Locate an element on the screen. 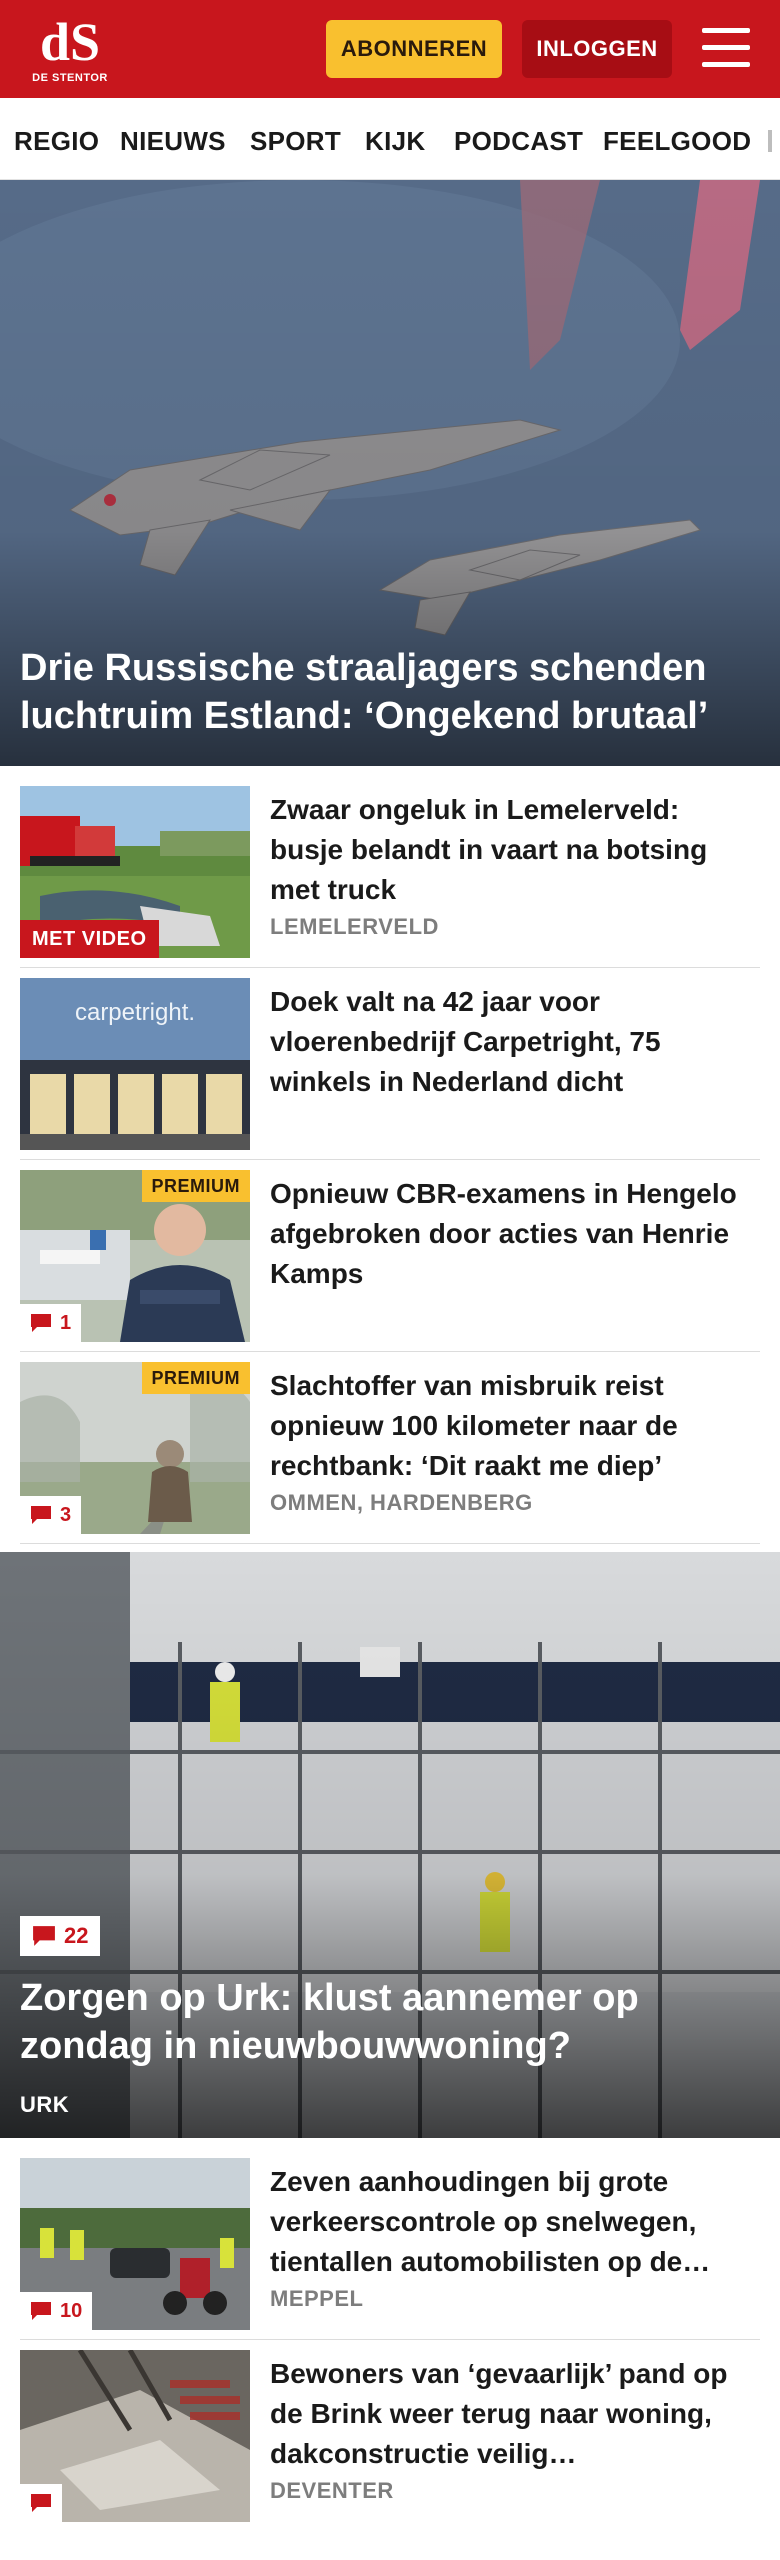 This screenshot has height=2560, width=780. comment-count: 1 is located at coordinates (51, 1323).